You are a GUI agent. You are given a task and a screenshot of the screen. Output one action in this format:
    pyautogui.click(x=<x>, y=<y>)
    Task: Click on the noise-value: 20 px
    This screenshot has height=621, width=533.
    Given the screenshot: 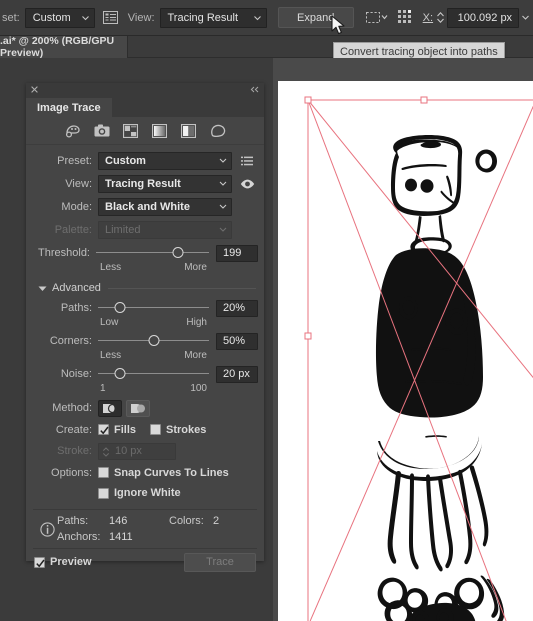 What is the action you would take?
    pyautogui.click(x=236, y=374)
    